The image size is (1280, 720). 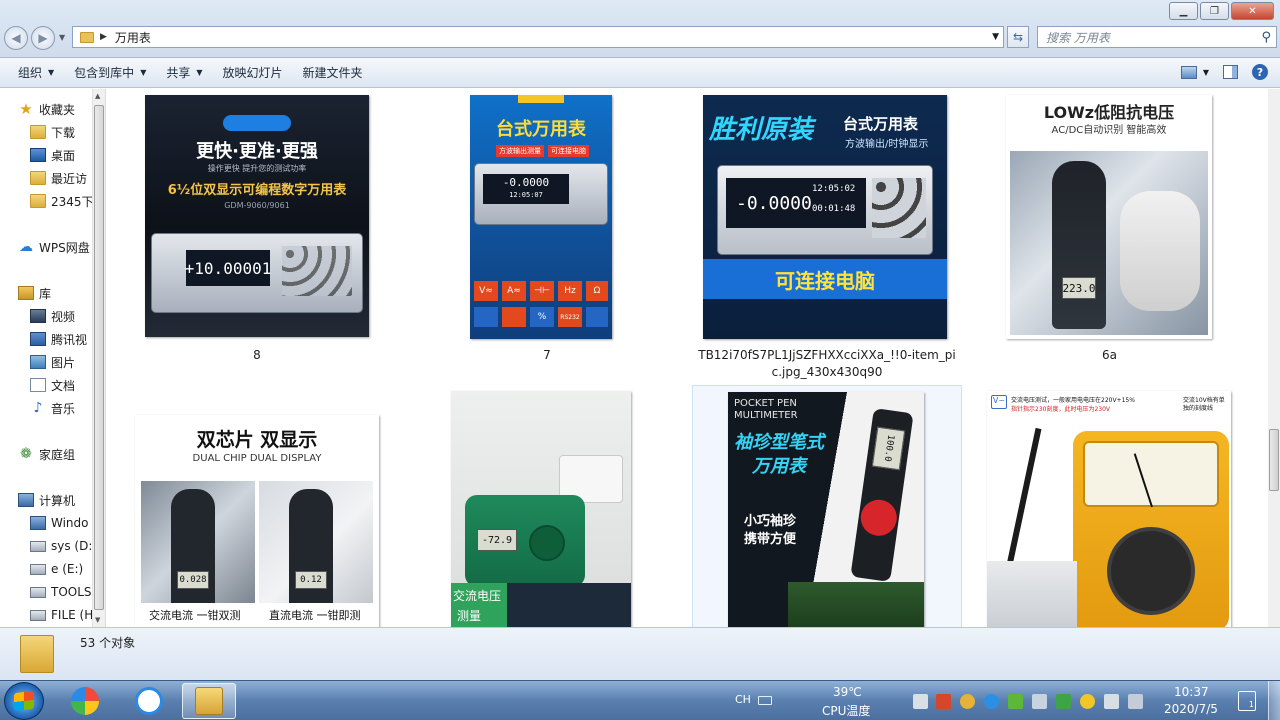 What do you see at coordinates (85, 701) in the screenshot?
I see `taskbar-app-browser` at bounding box center [85, 701].